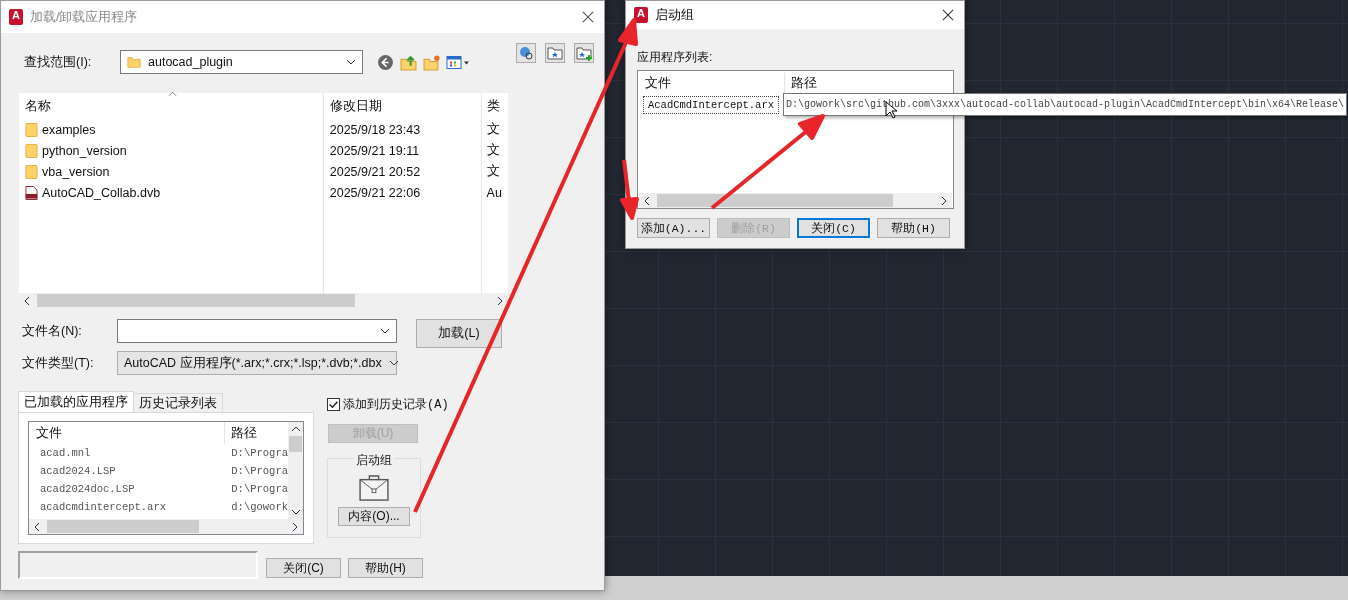 This screenshot has height=600, width=1348. What do you see at coordinates (375, 172) in the screenshot?
I see `table-cell-text: 2025/9/21 20:52` at bounding box center [375, 172].